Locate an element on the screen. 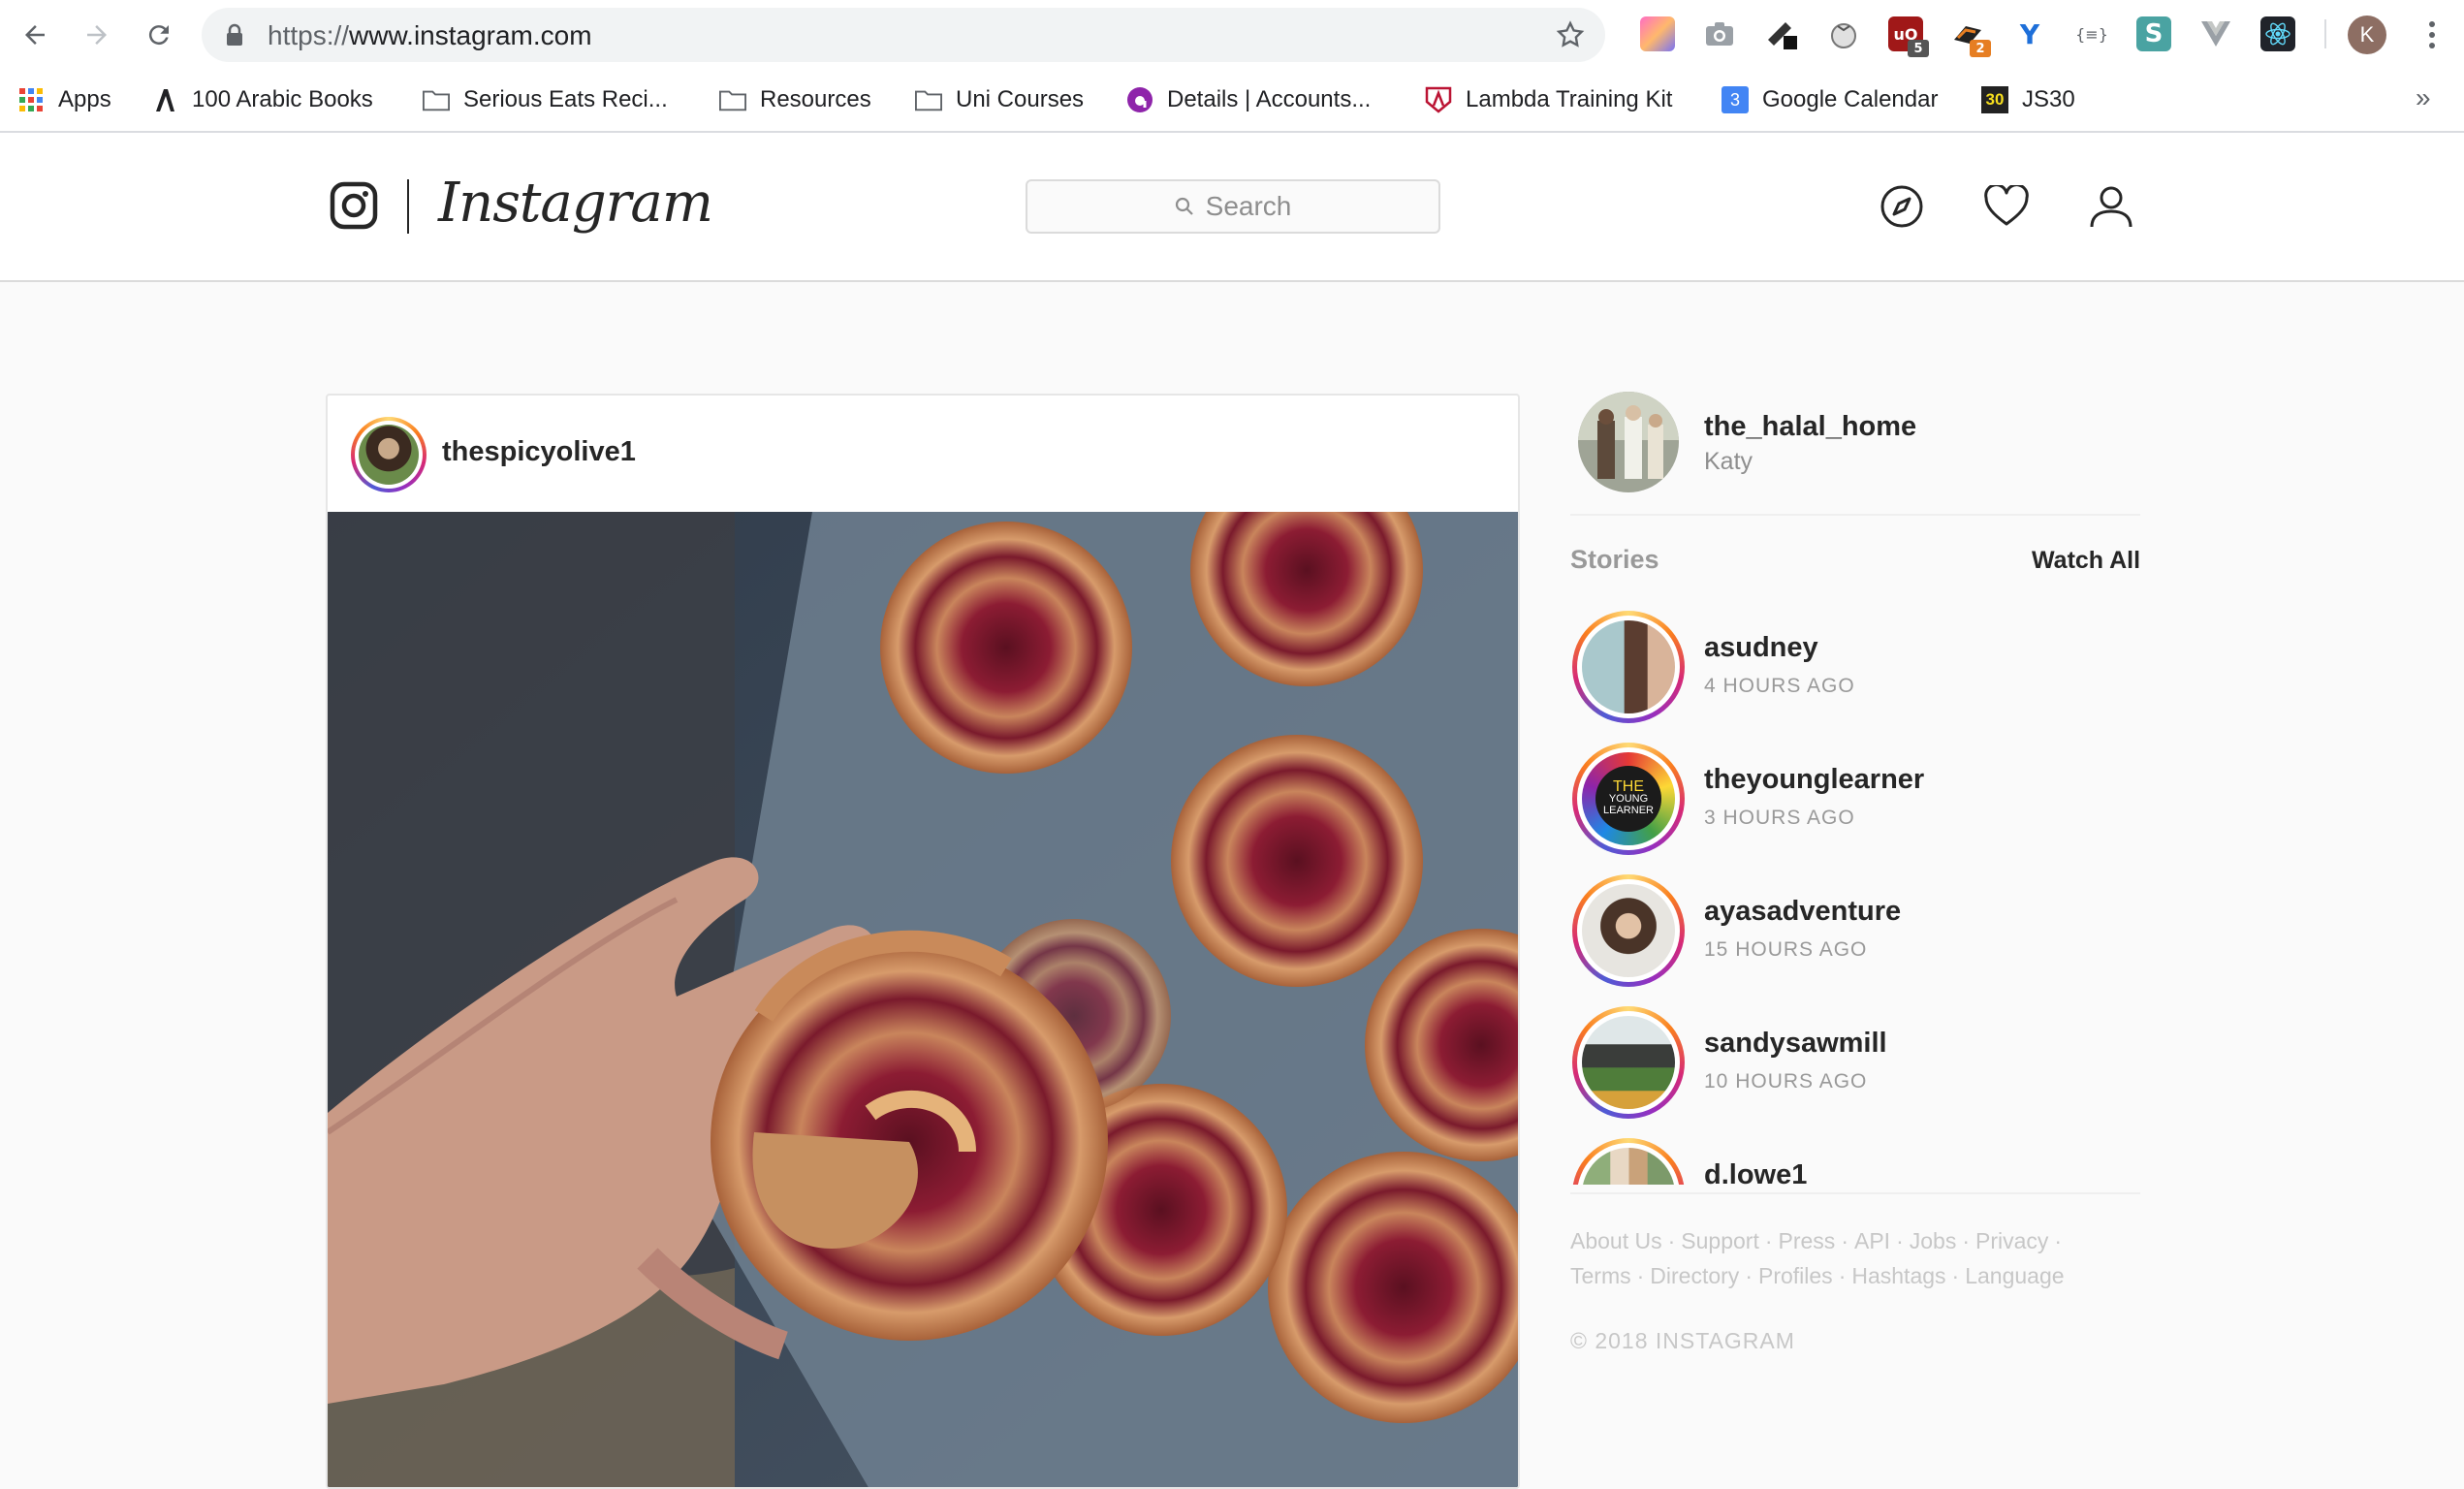  url-host: www.instagram.com is located at coordinates (470, 35).